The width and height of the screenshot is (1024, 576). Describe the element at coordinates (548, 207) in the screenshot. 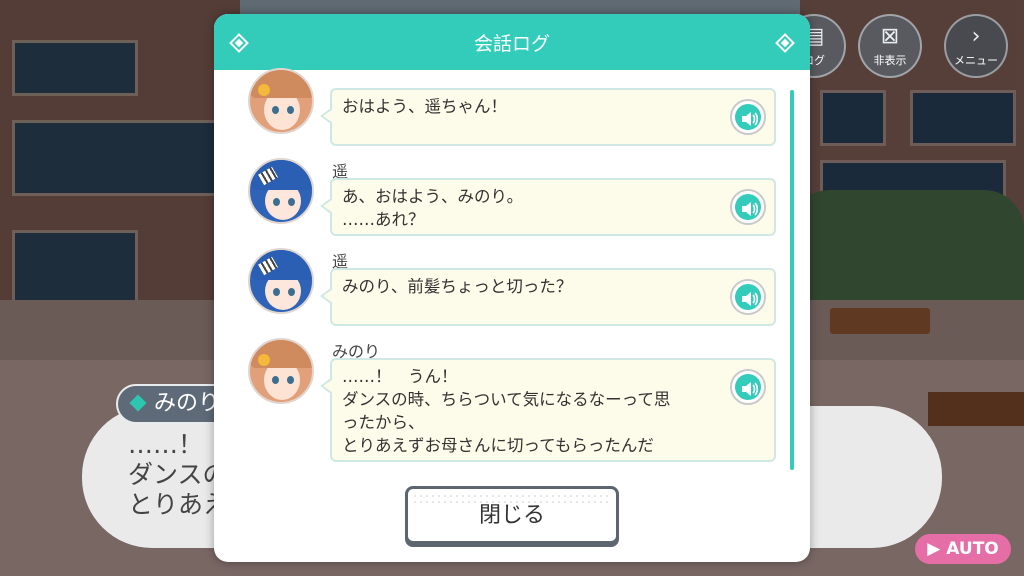

I see `log-message-bubble: あ、おはよう、みのり。 ……あれ？` at that location.